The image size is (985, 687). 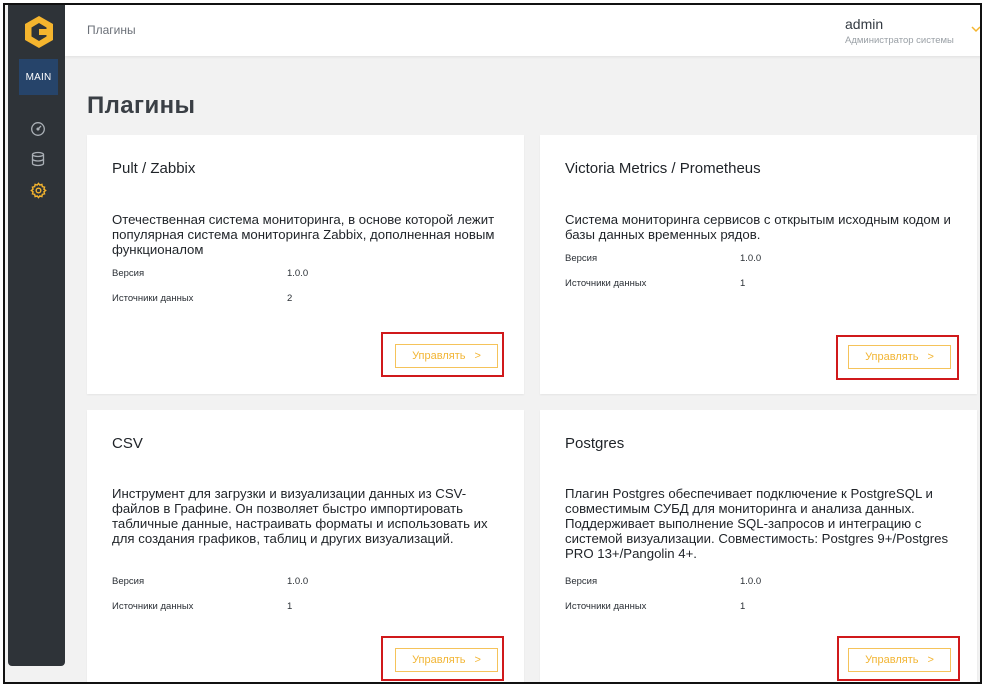 I want to click on user-role: Администратор системы, so click(x=899, y=40).